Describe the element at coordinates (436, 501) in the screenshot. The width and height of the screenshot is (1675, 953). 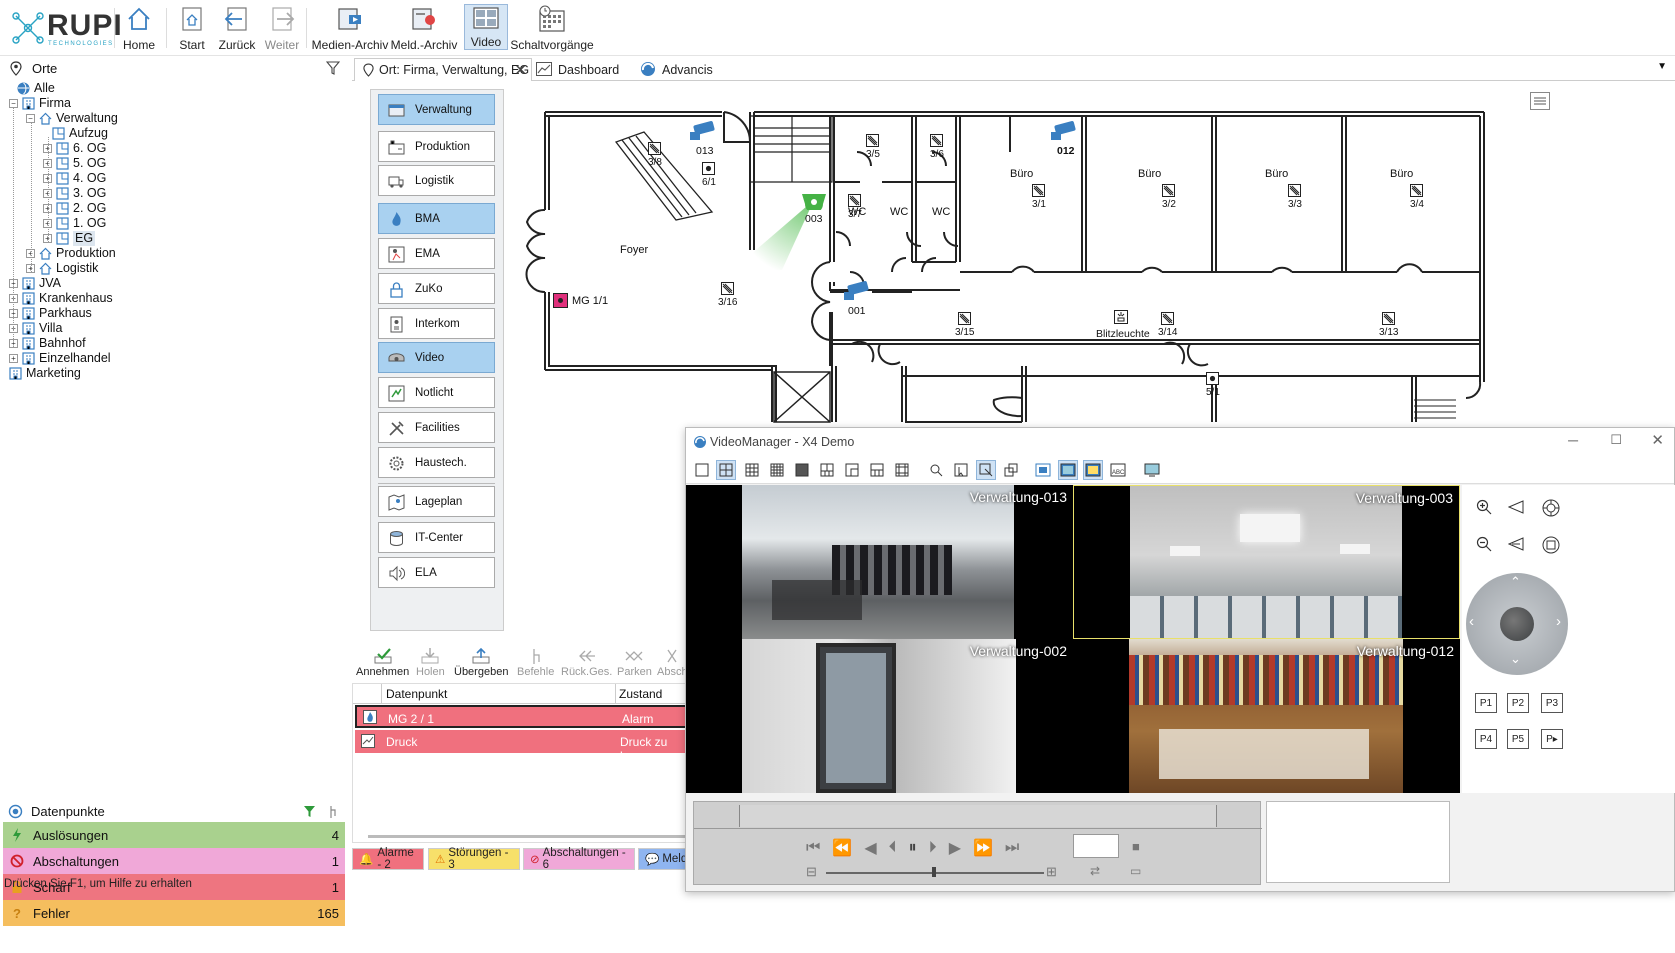
I see `category-lageplan: Lageplan` at that location.